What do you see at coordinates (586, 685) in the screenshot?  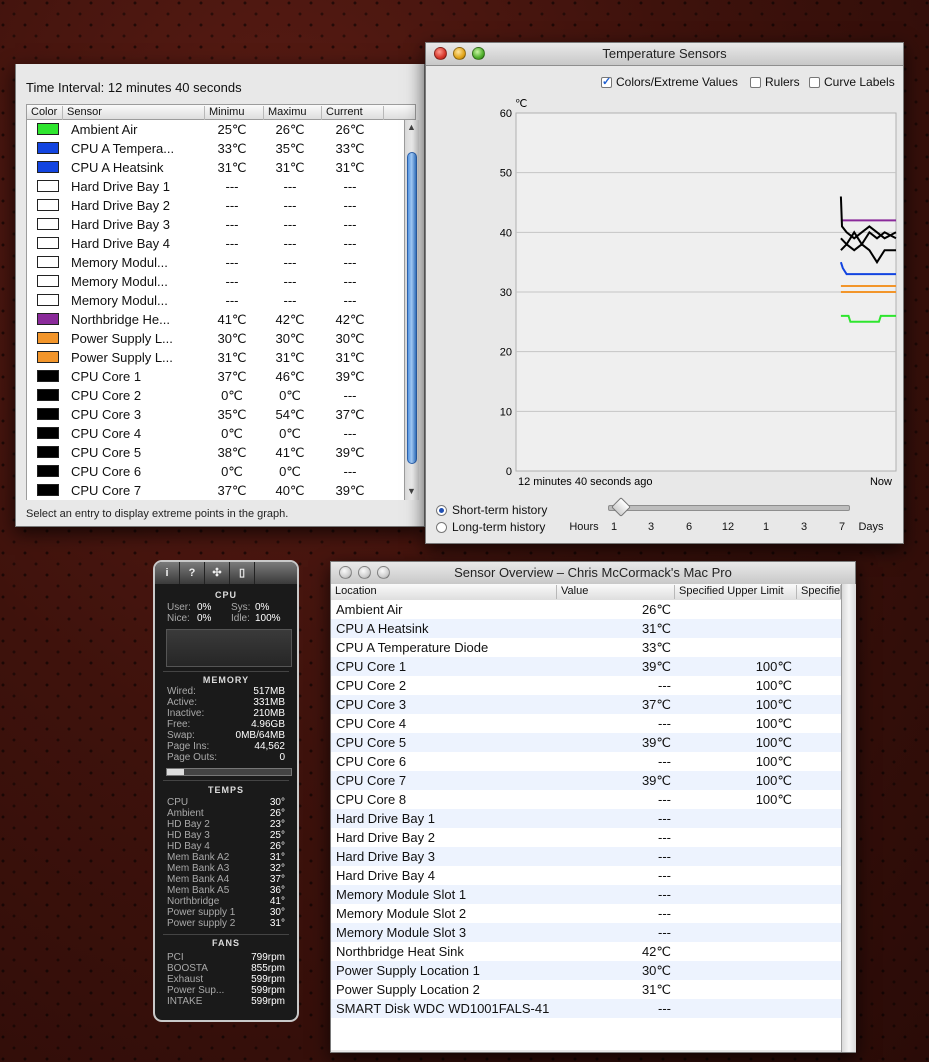 I see `overview-row: CPU Core 2 --- 100℃` at bounding box center [586, 685].